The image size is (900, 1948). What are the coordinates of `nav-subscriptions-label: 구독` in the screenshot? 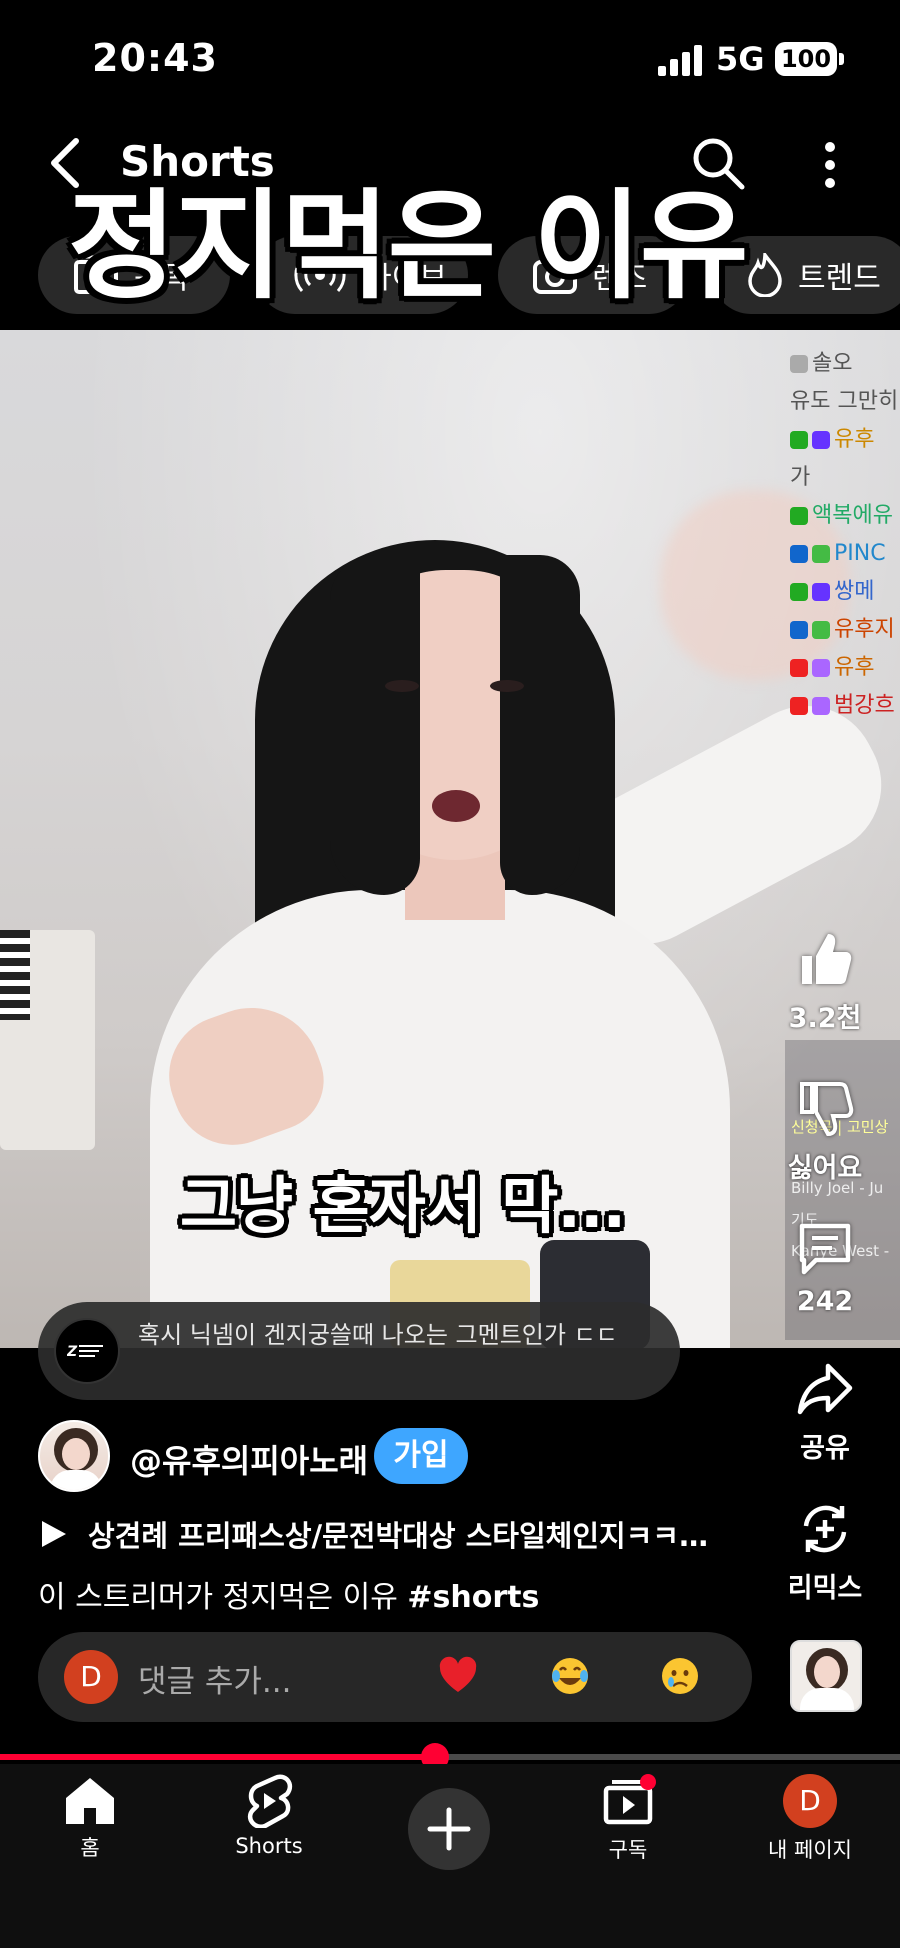 It's located at (628, 1850).